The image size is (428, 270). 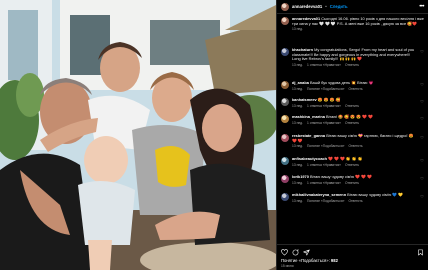 What do you see at coordinates (300, 82) in the screenshot?
I see `comment-username: dj_anaba` at bounding box center [300, 82].